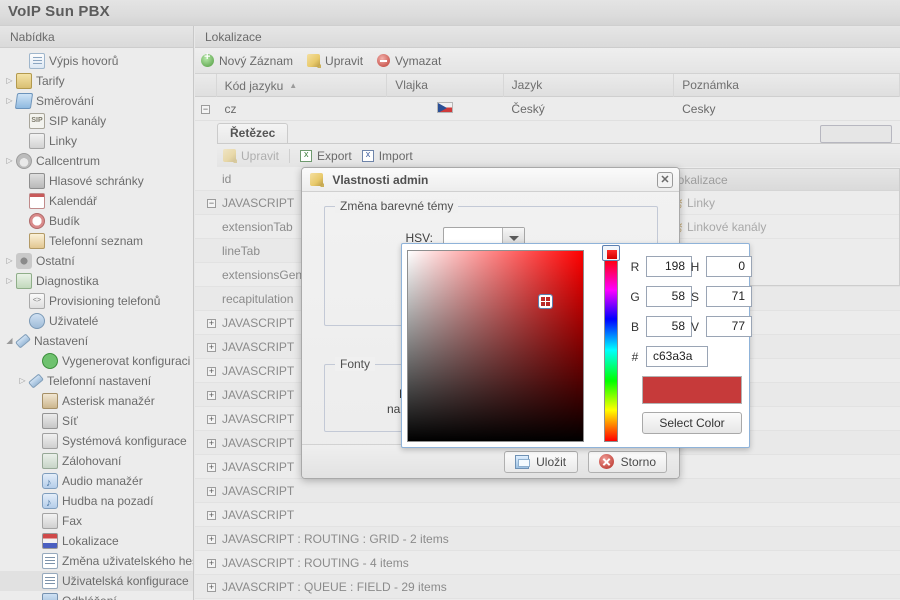 This screenshot has width=900, height=600. What do you see at coordinates (540, 461) in the screenshot?
I see `save-button: Uložit` at bounding box center [540, 461].